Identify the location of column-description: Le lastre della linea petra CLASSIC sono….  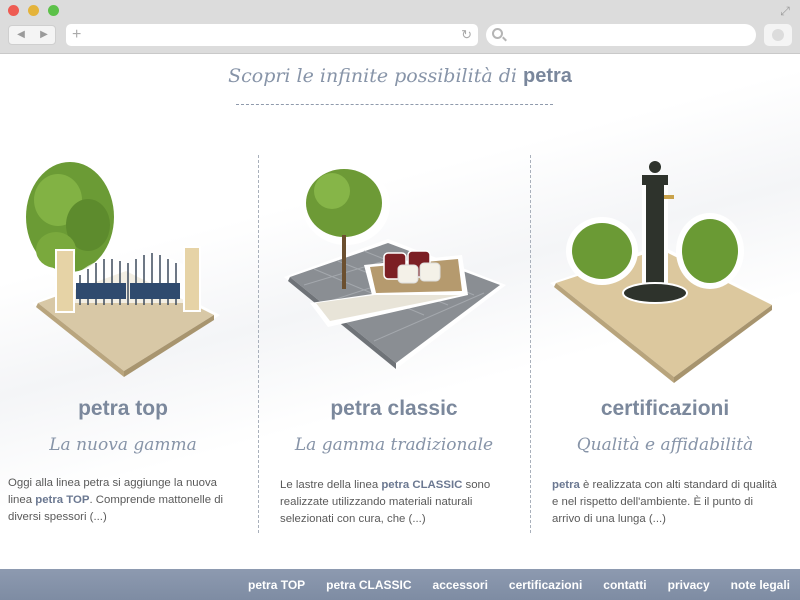
(396, 502).